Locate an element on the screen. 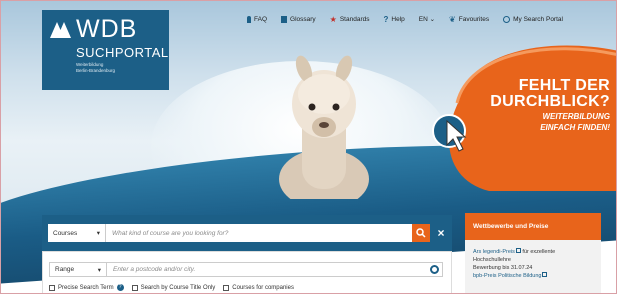 Image resolution: width=617 pixels, height=294 pixels. category-select: Courses ▾ is located at coordinates (77, 233).